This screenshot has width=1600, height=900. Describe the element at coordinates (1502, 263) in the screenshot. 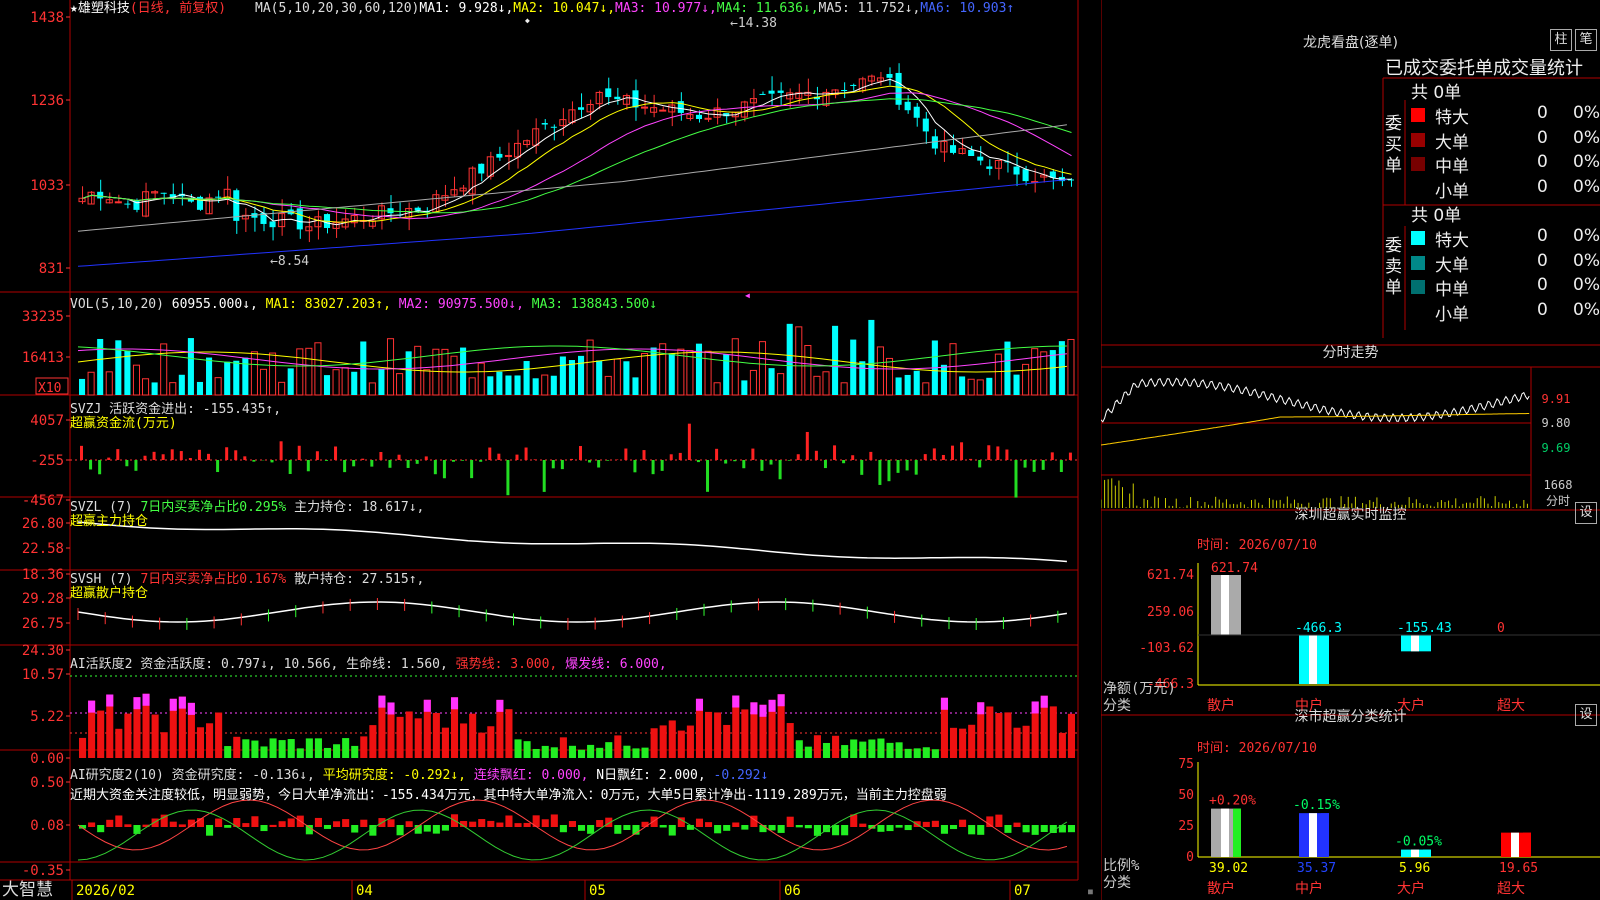

I see `sell-order-row: 大单 0 0%` at that location.